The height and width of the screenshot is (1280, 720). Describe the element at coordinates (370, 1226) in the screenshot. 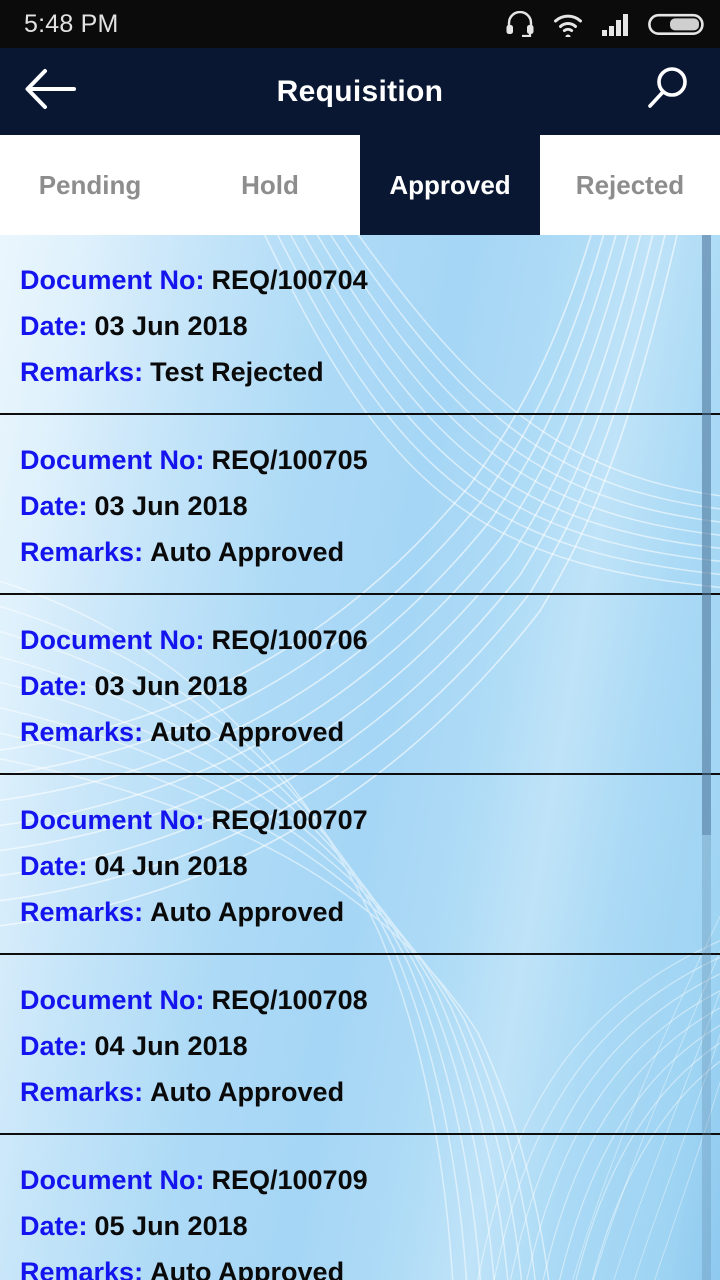

I see `date-row: Date: 05 Jun 2018` at that location.